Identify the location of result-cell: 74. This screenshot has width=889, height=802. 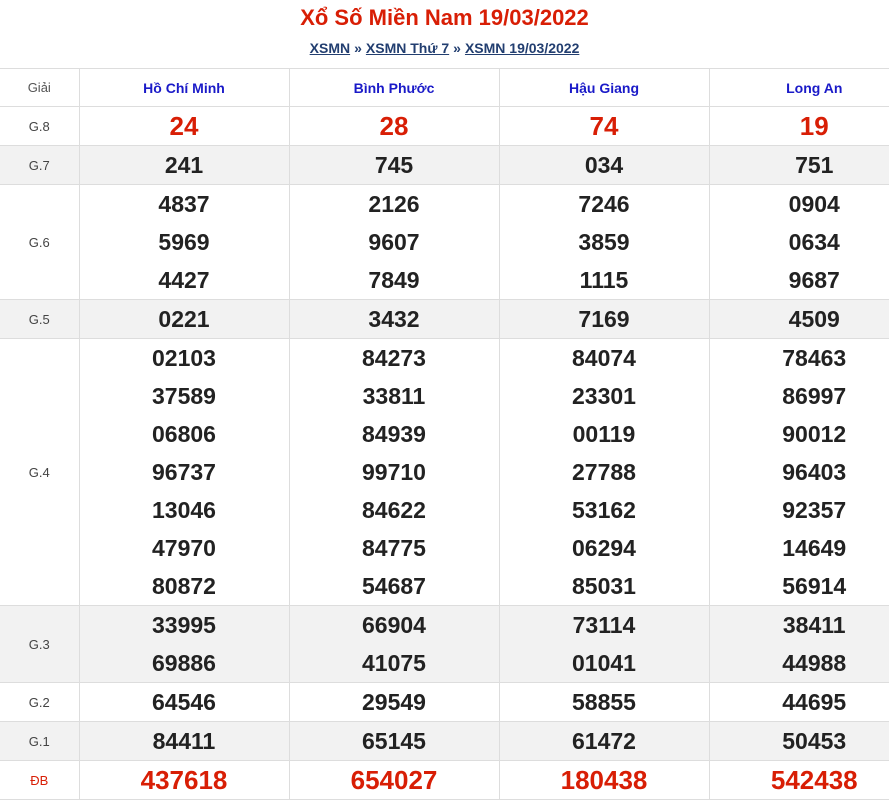
(604, 126).